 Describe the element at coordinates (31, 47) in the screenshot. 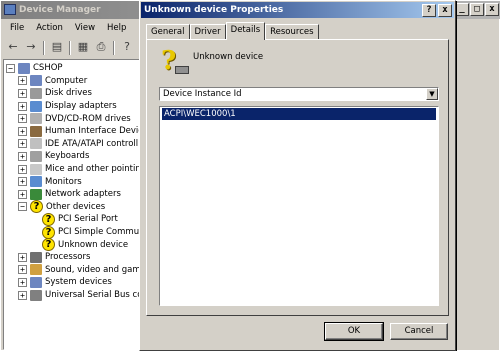

I see `forward-arrow-icon: →` at that location.